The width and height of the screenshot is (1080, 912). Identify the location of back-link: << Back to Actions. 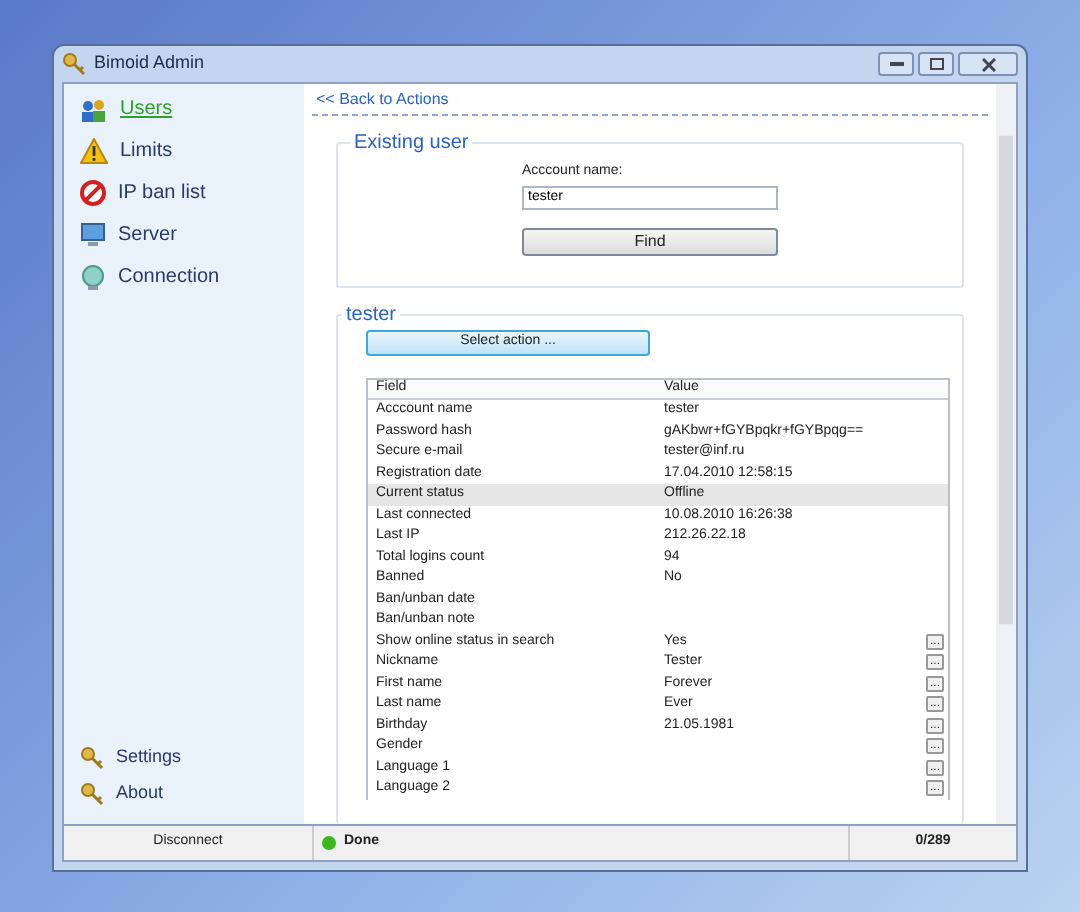
(380, 99).